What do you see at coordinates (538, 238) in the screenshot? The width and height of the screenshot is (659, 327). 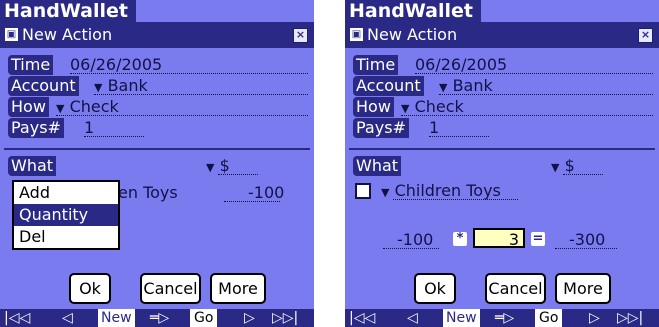 I see `equals-icon: =` at bounding box center [538, 238].